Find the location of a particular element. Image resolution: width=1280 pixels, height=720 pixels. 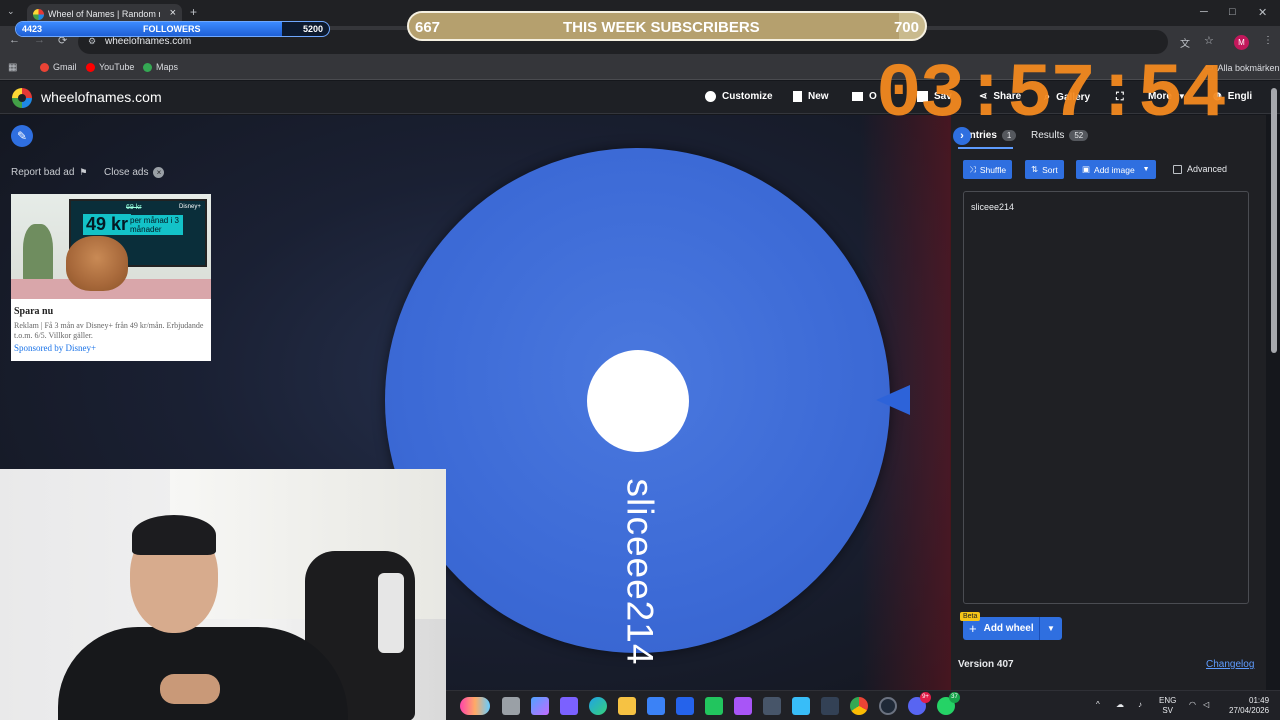

clock: 01:49 27/04/2026 is located at coordinates (1249, 706).